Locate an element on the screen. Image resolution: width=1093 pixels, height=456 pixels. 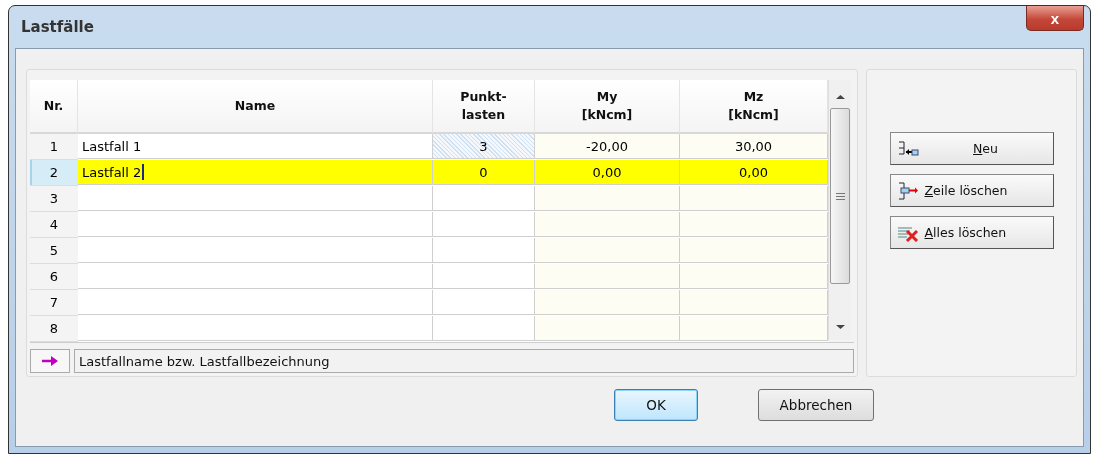
name-input-field: Lastfall 2 is located at coordinates (255, 172).